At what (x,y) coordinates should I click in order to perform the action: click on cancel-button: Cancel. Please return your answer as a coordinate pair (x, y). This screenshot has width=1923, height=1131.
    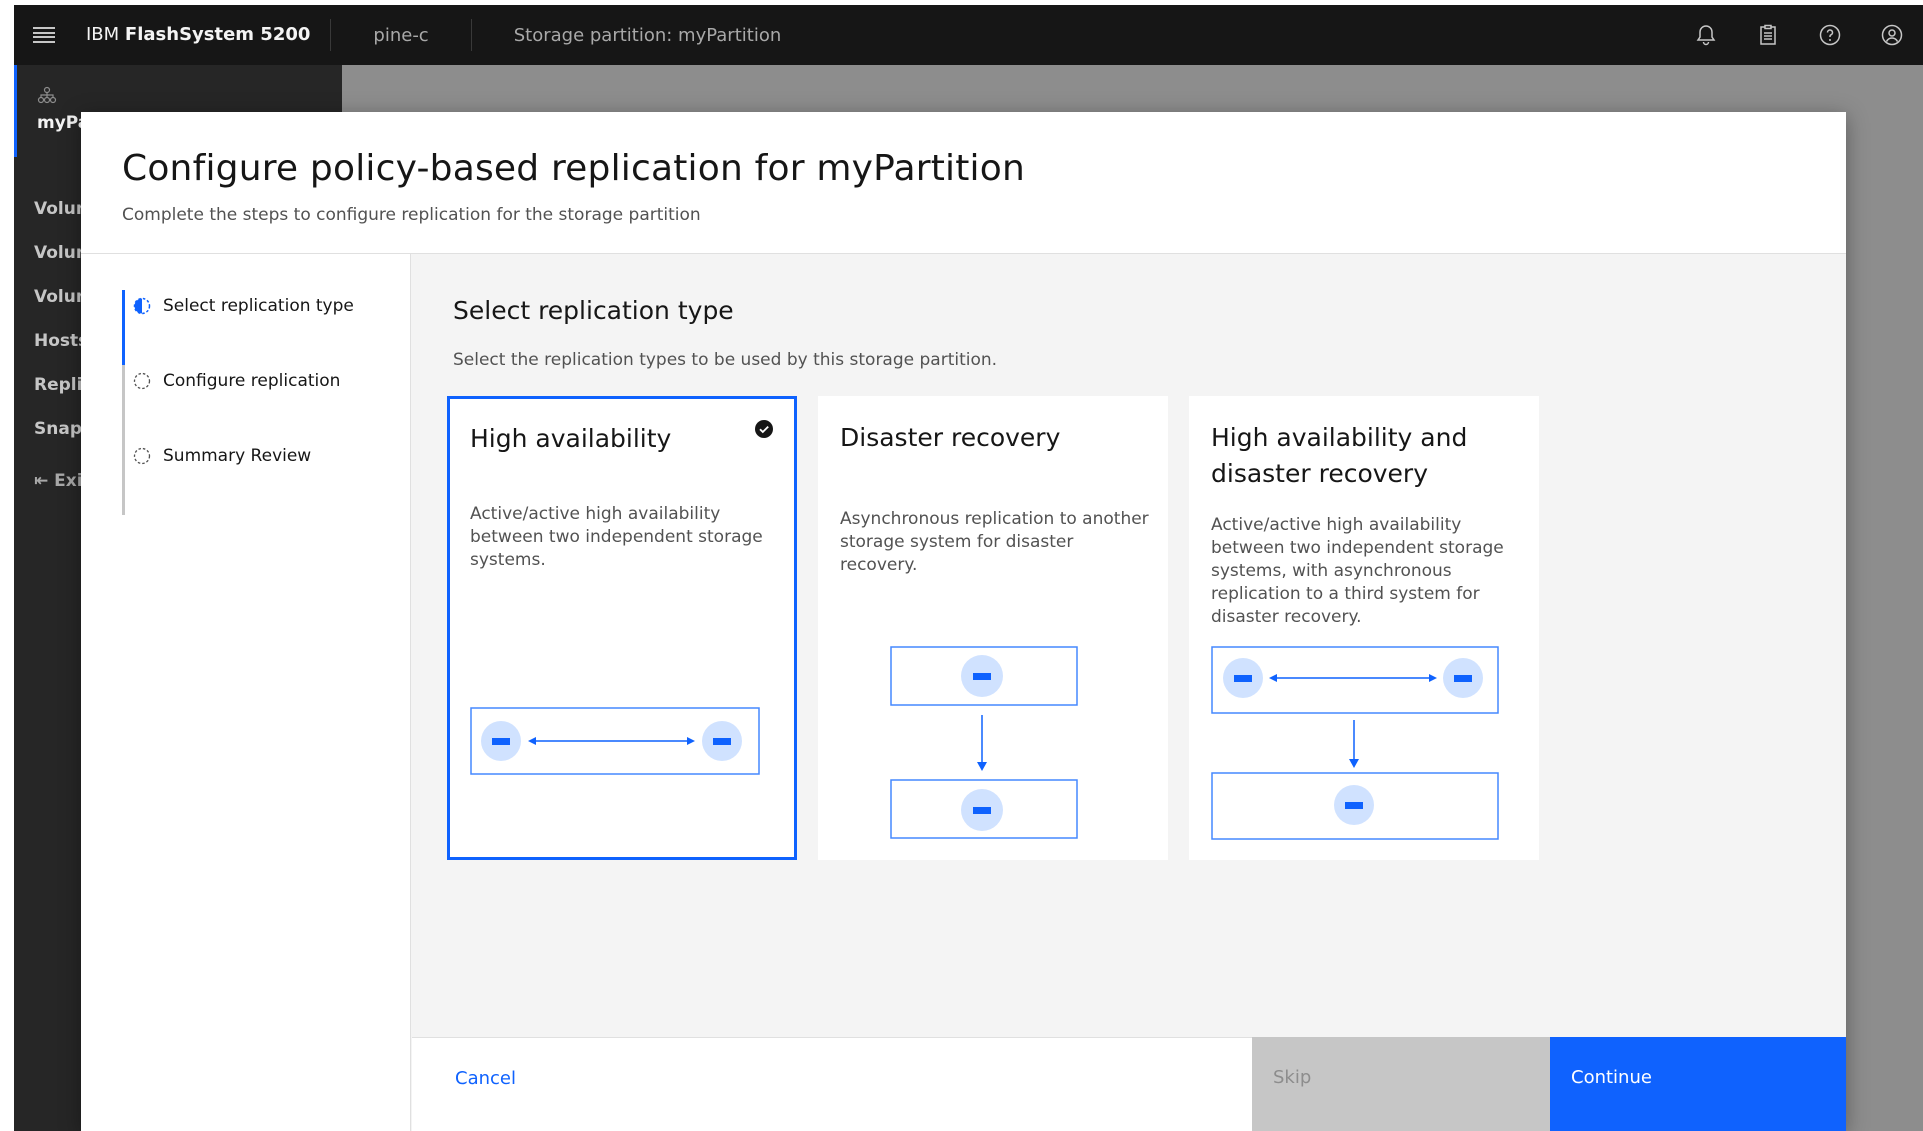
    Looking at the image, I should click on (832, 1084).